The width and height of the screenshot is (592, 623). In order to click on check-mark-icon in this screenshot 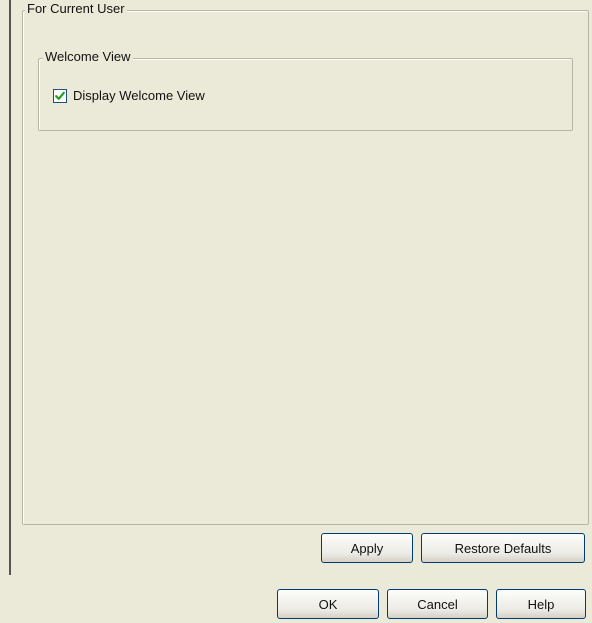, I will do `click(60, 95)`.